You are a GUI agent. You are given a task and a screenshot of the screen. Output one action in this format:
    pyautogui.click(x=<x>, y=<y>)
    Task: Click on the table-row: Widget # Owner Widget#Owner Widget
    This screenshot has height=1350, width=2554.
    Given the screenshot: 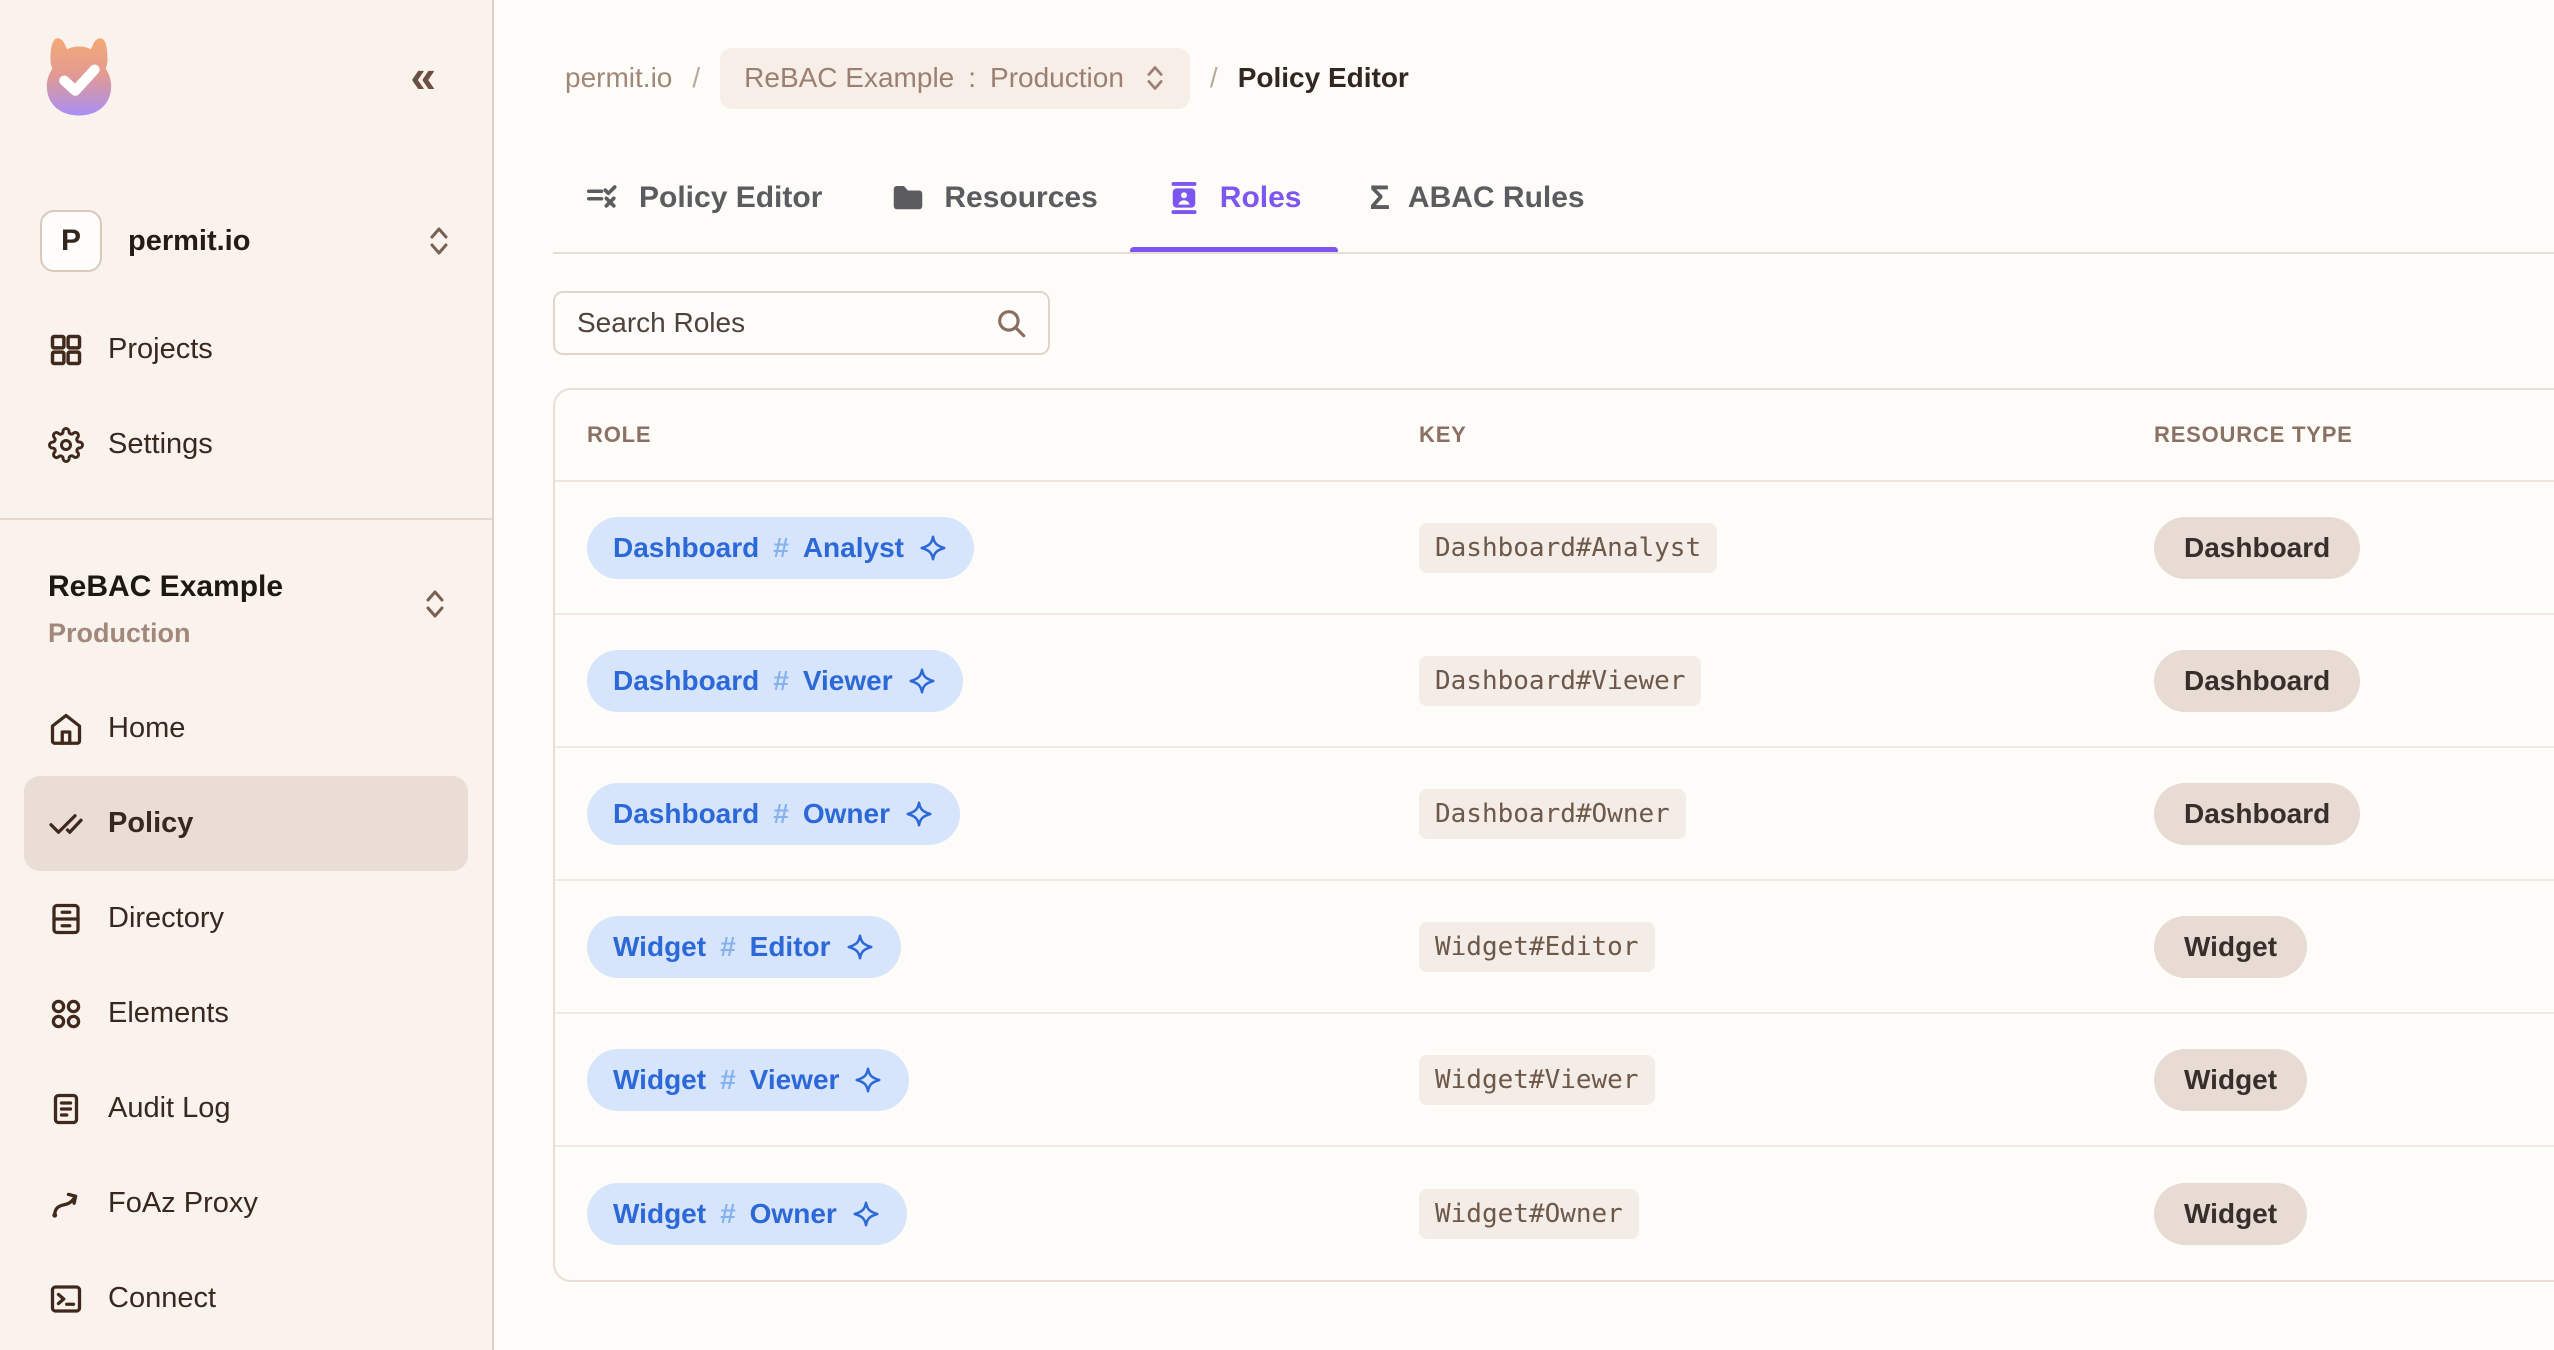 What is the action you would take?
    pyautogui.click(x=1554, y=1213)
    